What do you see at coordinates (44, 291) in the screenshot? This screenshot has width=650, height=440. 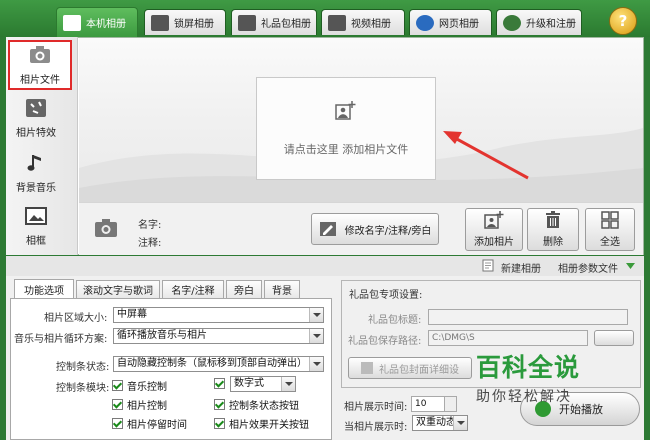 I see `subtab-label: 功能选项` at bounding box center [44, 291].